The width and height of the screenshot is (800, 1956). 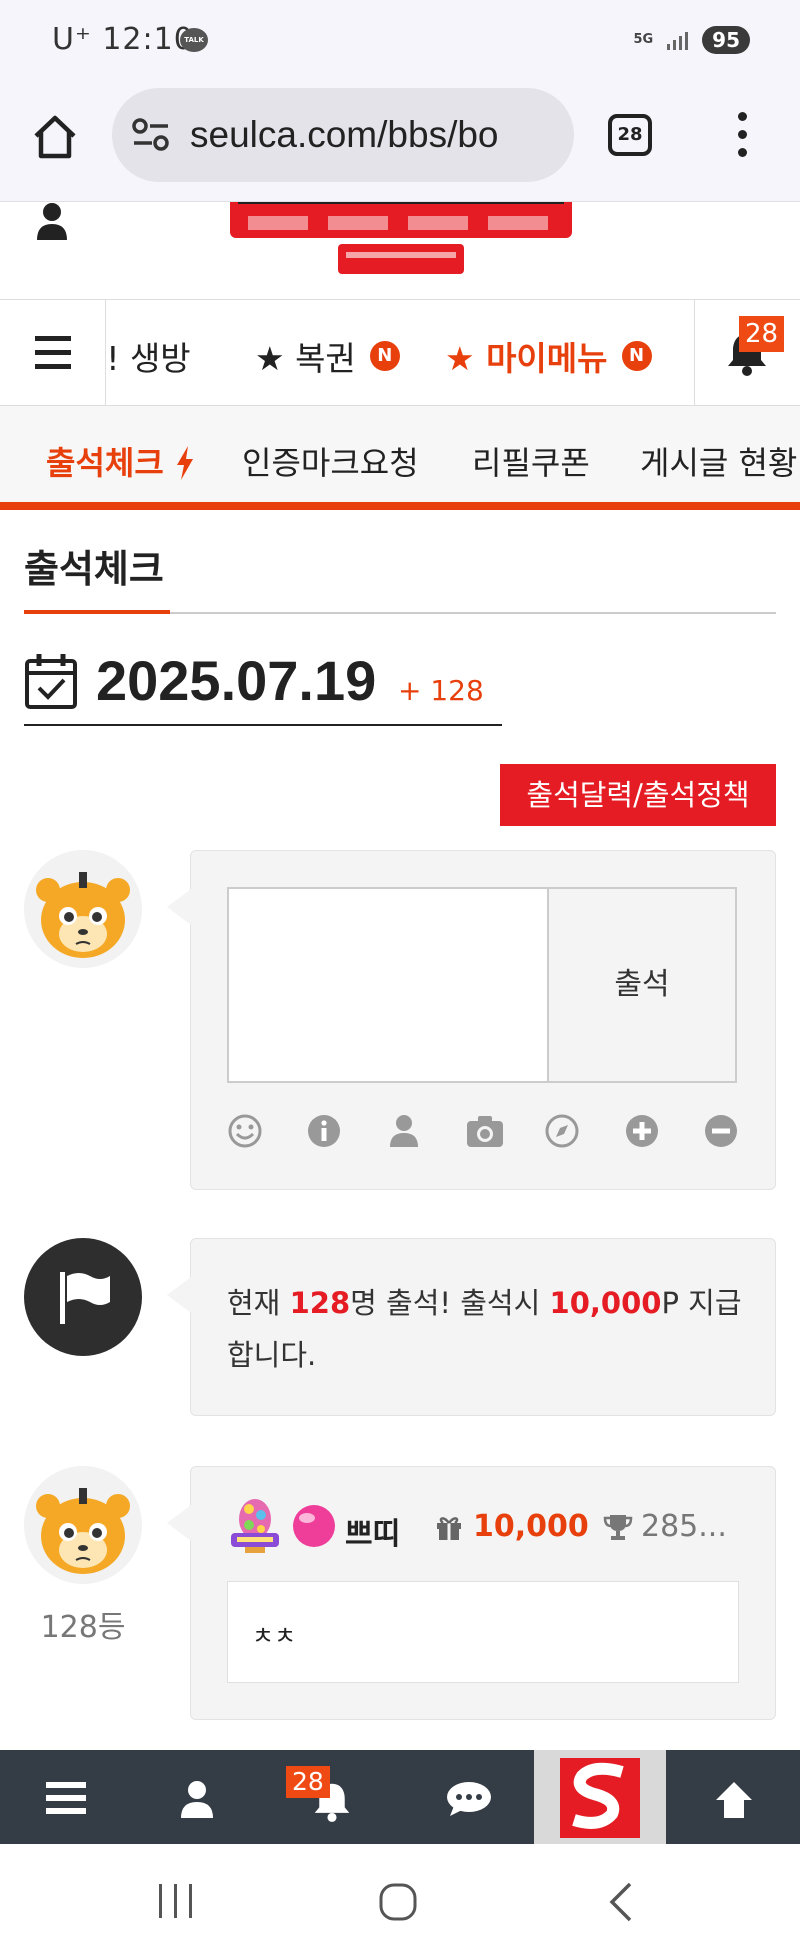 What do you see at coordinates (51, 681) in the screenshot?
I see `calendar-check-icon` at bounding box center [51, 681].